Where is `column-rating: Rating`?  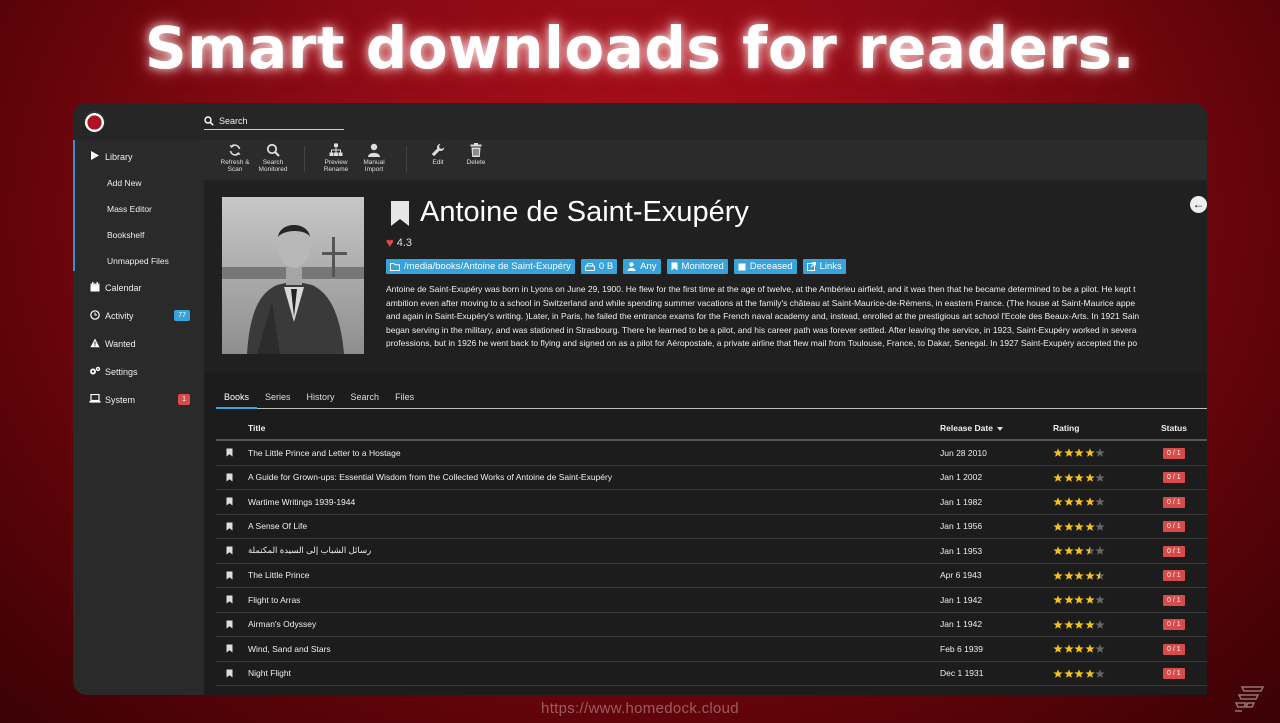 column-rating: Rating is located at coordinates (1107, 428).